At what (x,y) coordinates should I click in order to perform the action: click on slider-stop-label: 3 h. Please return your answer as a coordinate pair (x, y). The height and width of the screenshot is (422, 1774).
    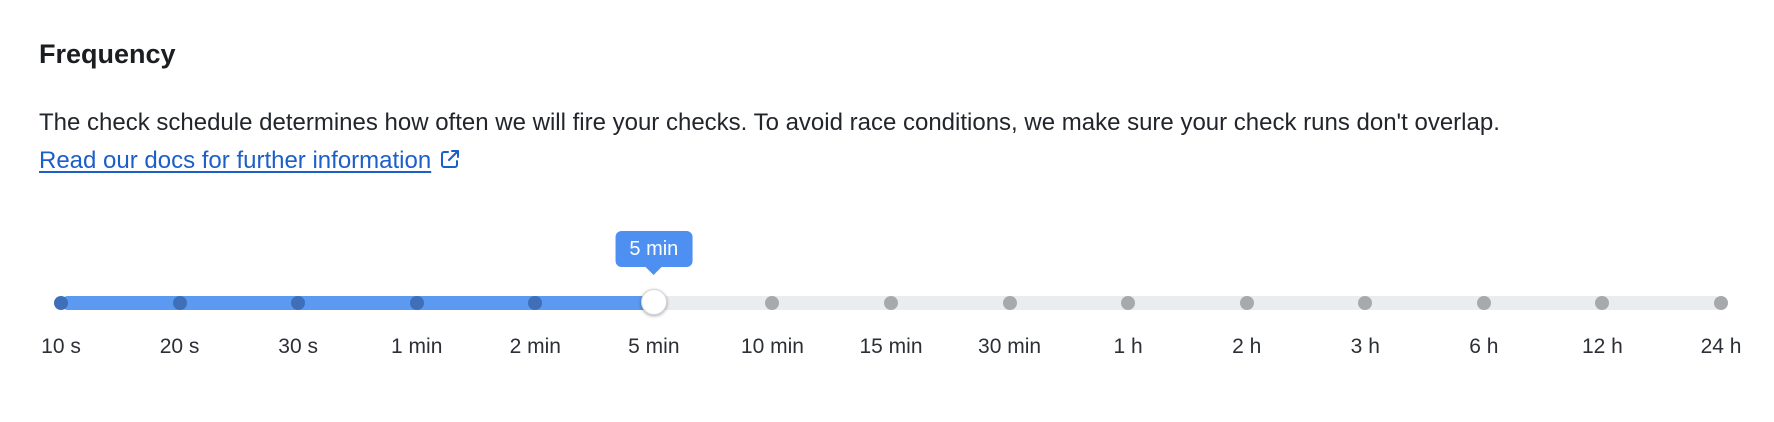
    Looking at the image, I should click on (1365, 347).